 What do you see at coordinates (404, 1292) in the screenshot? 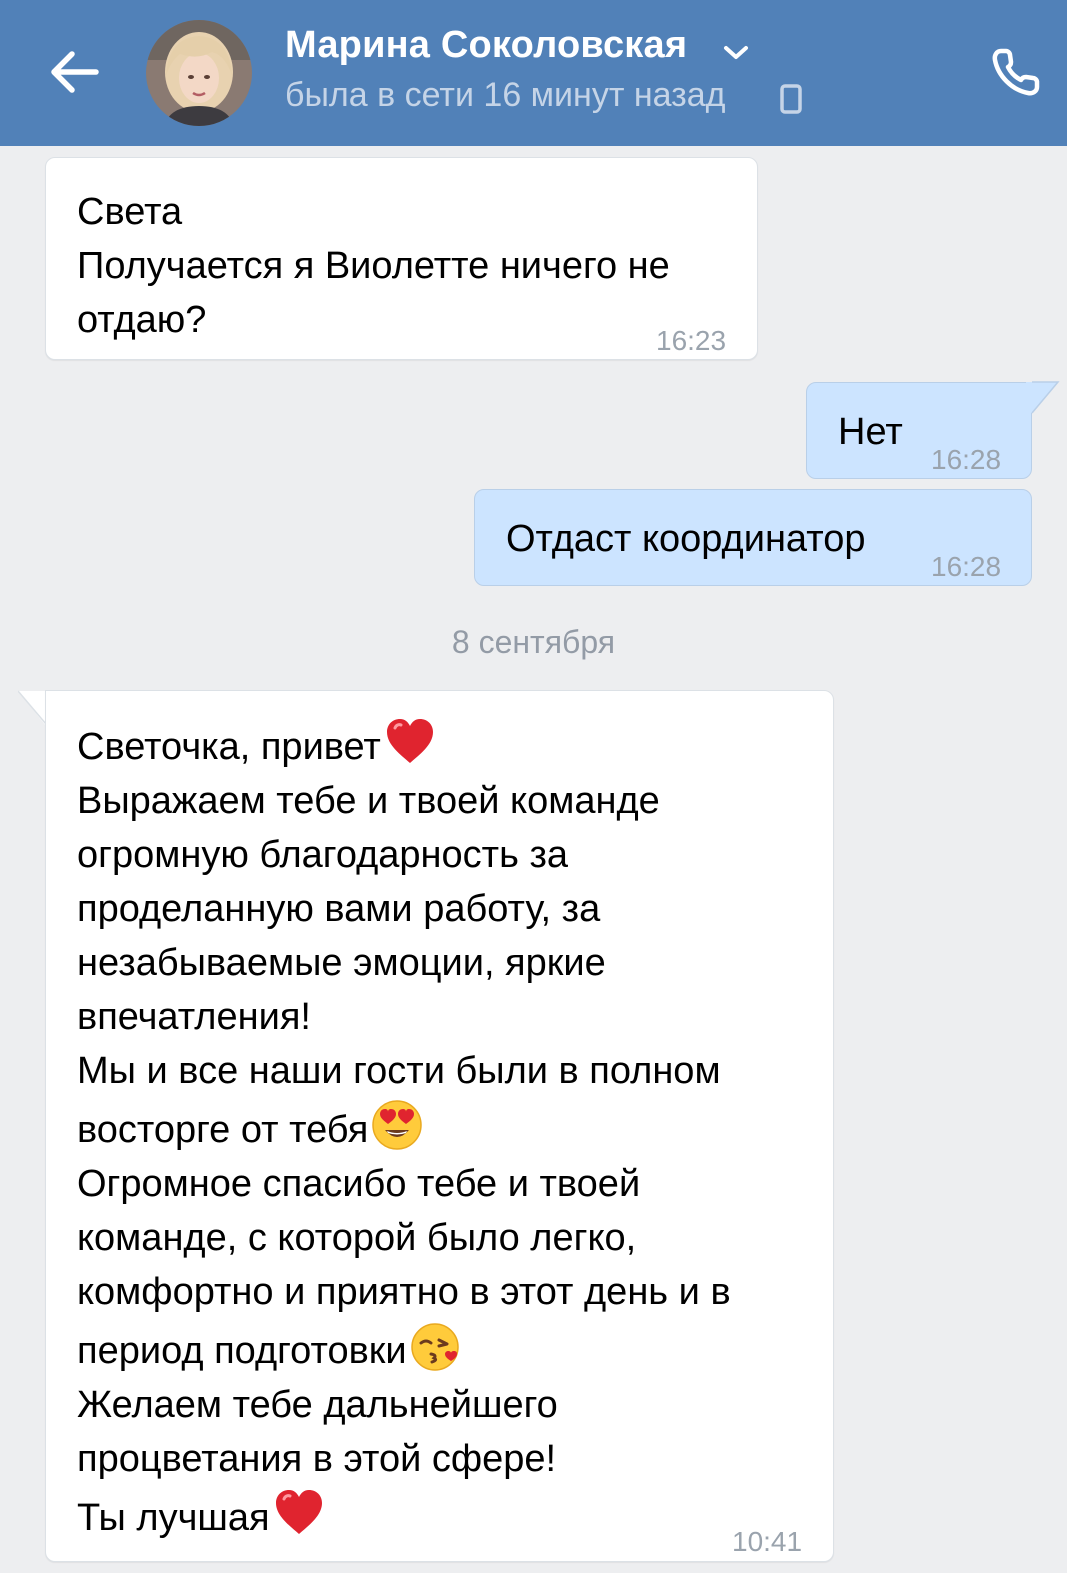
I see `message-line: комфортно и приятно в этот день и в` at bounding box center [404, 1292].